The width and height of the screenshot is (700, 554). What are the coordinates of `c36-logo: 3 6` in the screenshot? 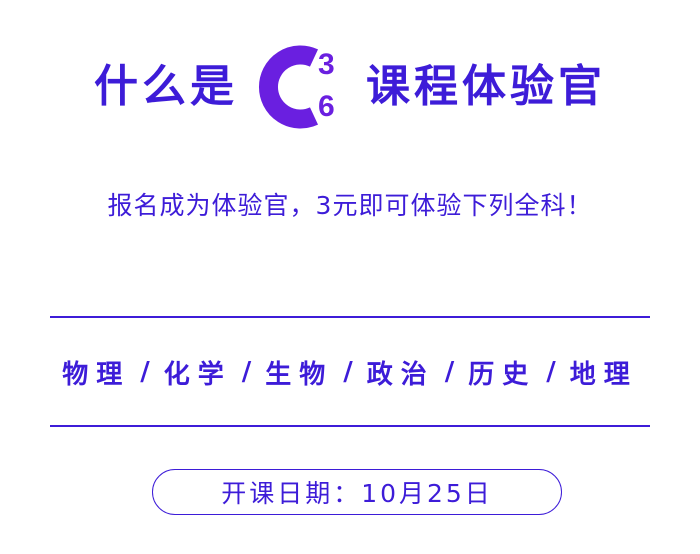 It's located at (304, 87).